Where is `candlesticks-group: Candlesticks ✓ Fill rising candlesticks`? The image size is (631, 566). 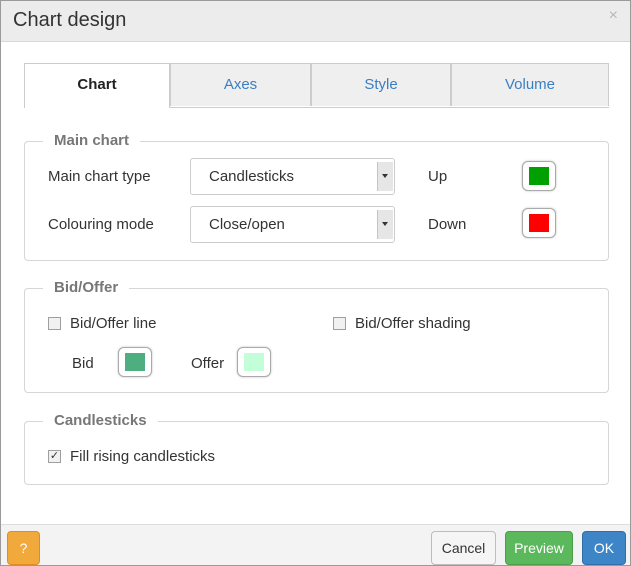 candlesticks-group: Candlesticks ✓ Fill rising candlesticks is located at coordinates (316, 448).